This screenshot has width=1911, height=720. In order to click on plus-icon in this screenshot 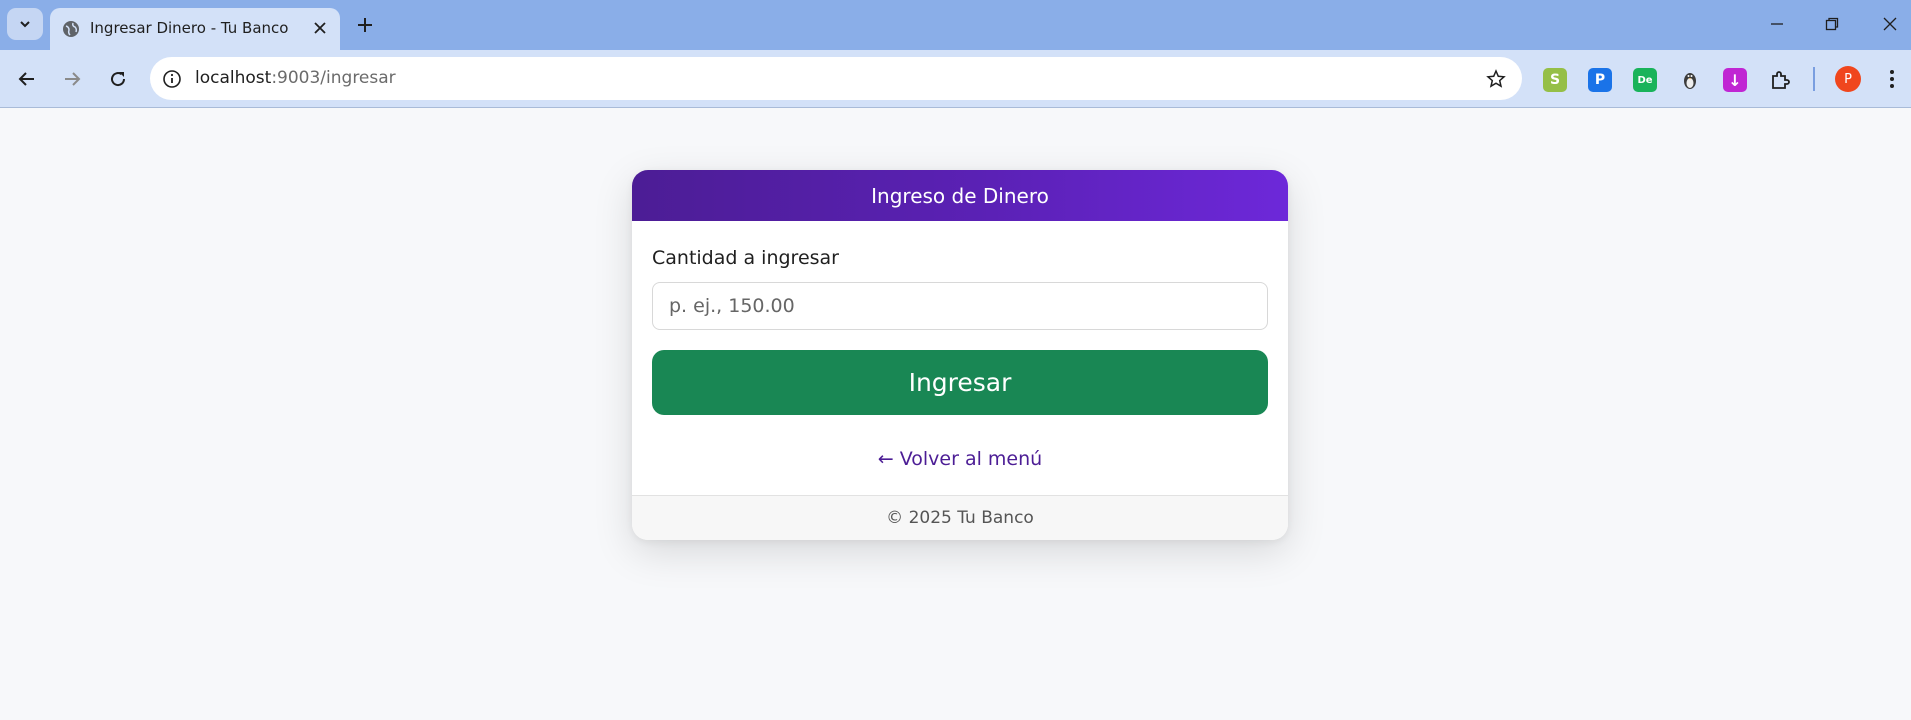, I will do `click(365, 25)`.